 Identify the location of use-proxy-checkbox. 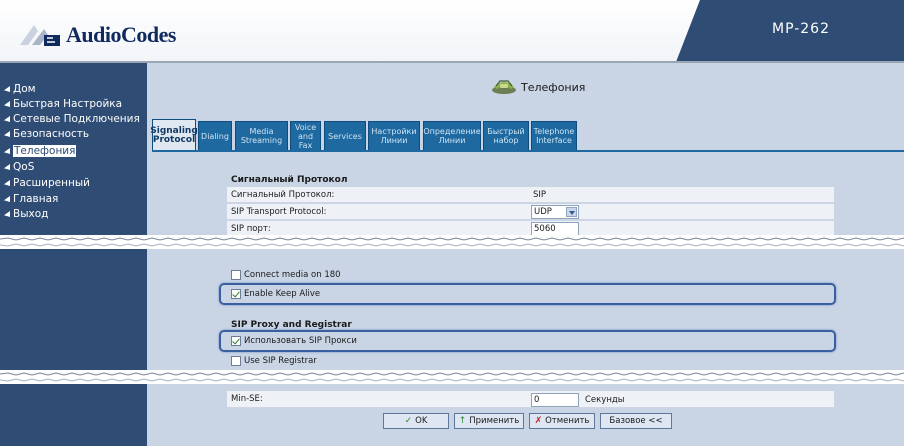
(236, 341).